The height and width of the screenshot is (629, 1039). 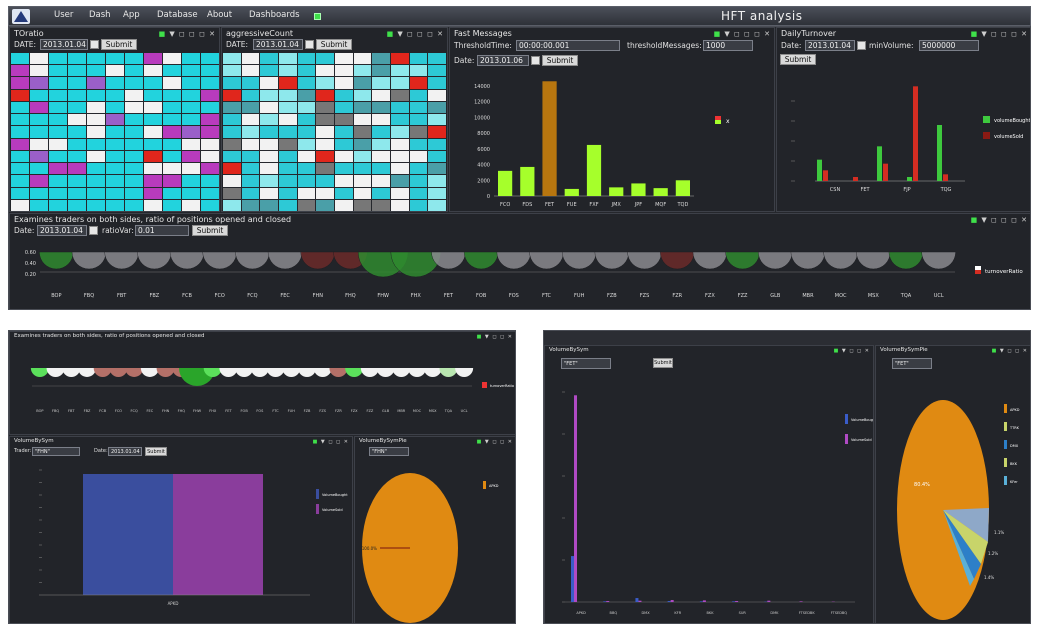 What do you see at coordinates (728, 45) in the screenshot?
I see `threshold-messages-input: 1000` at bounding box center [728, 45].